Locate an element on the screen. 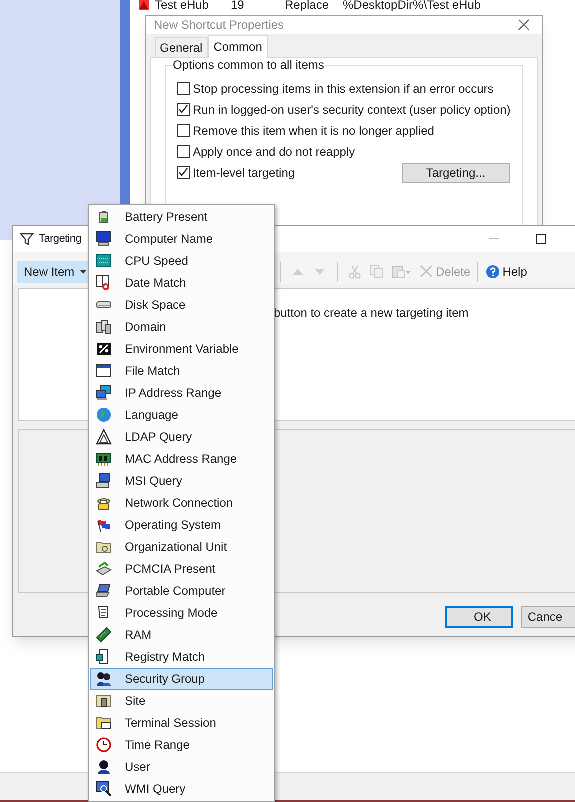 The height and width of the screenshot is (802, 575). list-cell-text: Test eHub is located at coordinates (182, 6).